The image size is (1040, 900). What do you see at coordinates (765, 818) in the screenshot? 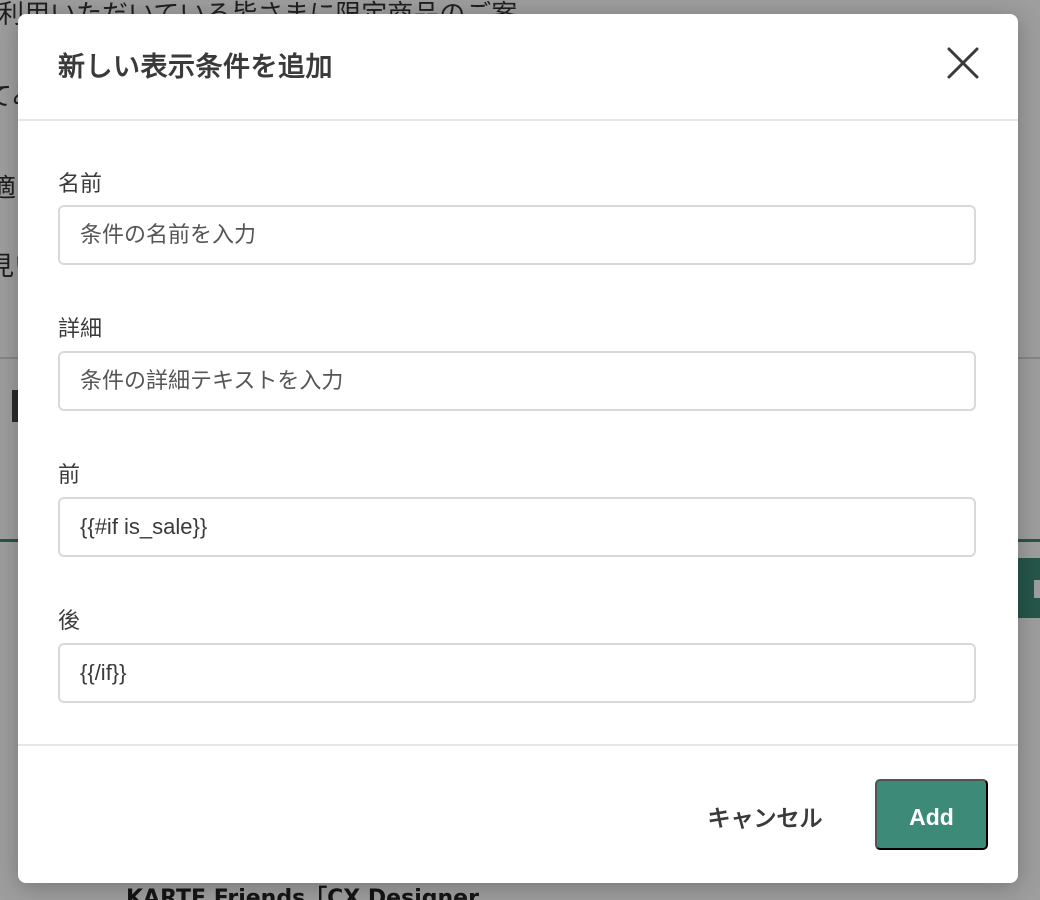
I see `cancel-button: キャンセル` at bounding box center [765, 818].